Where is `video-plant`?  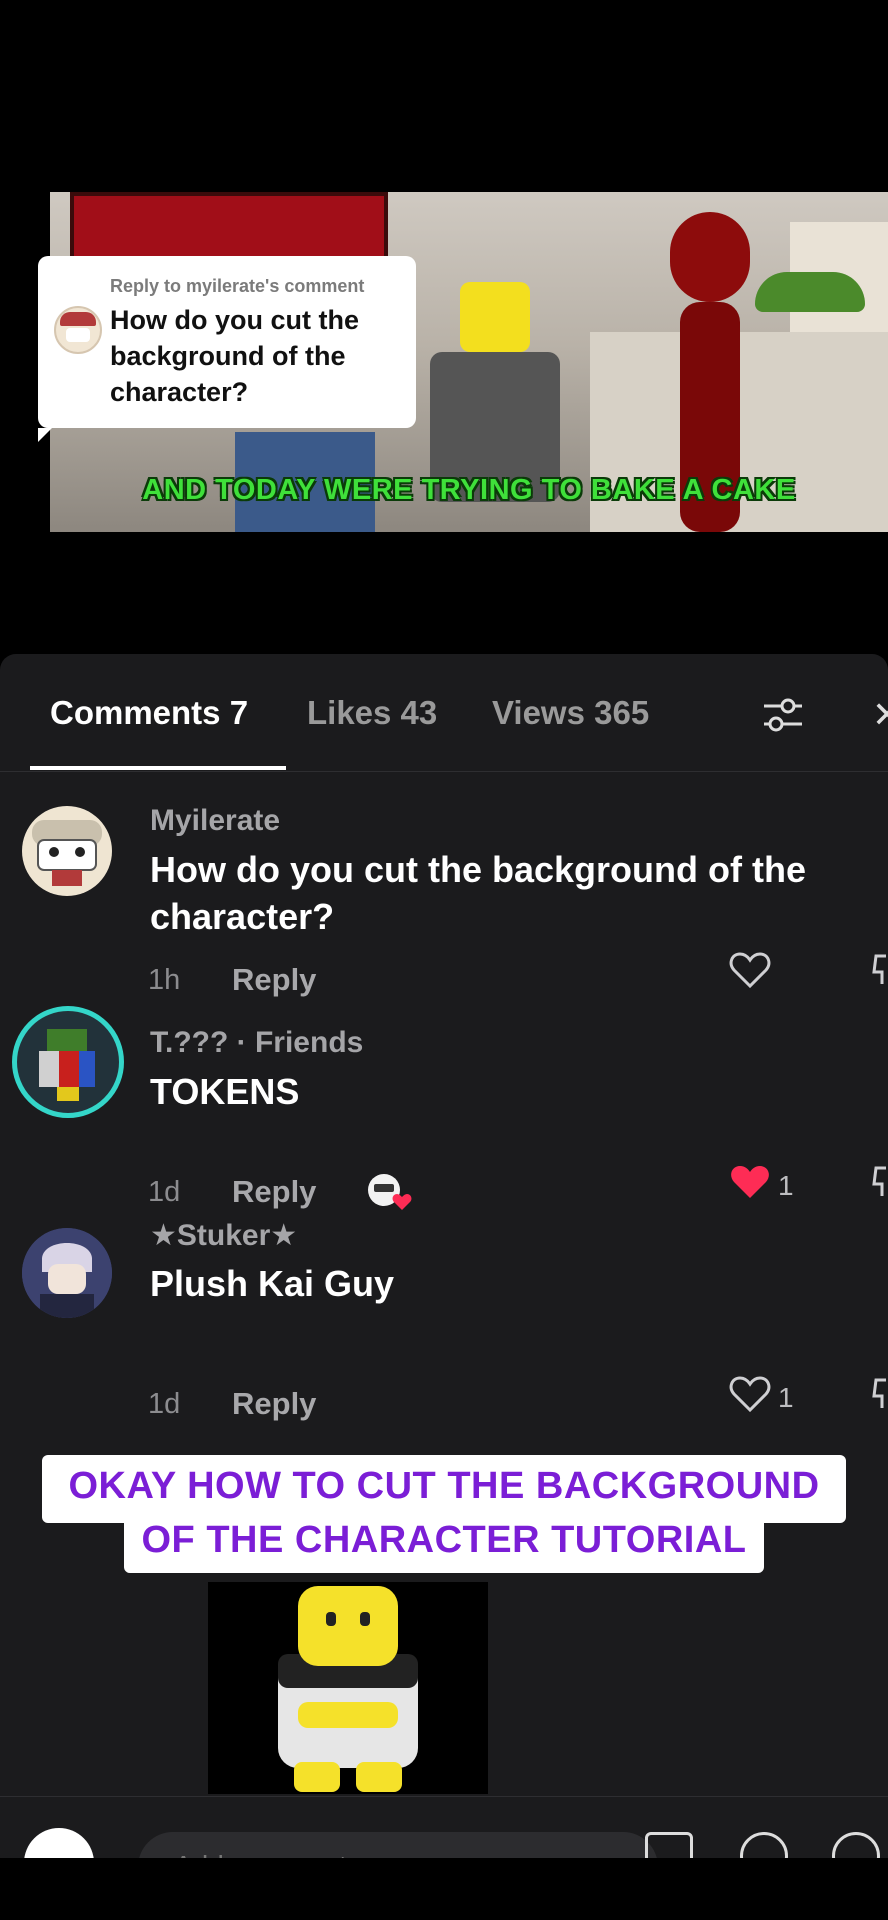 video-plant is located at coordinates (810, 292).